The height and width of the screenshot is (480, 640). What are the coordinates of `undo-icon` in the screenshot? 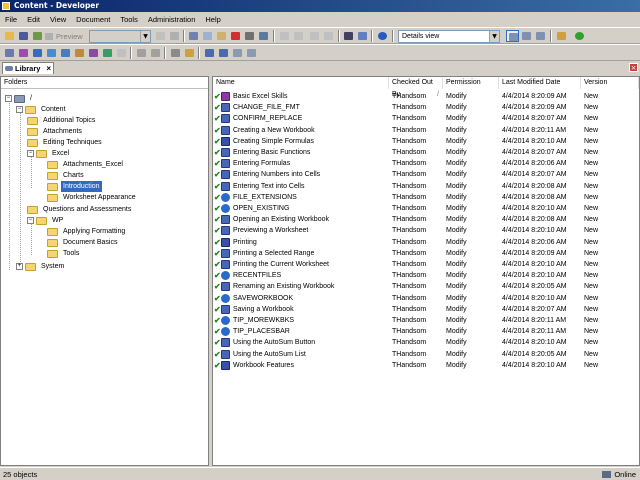 It's located at (284, 36).